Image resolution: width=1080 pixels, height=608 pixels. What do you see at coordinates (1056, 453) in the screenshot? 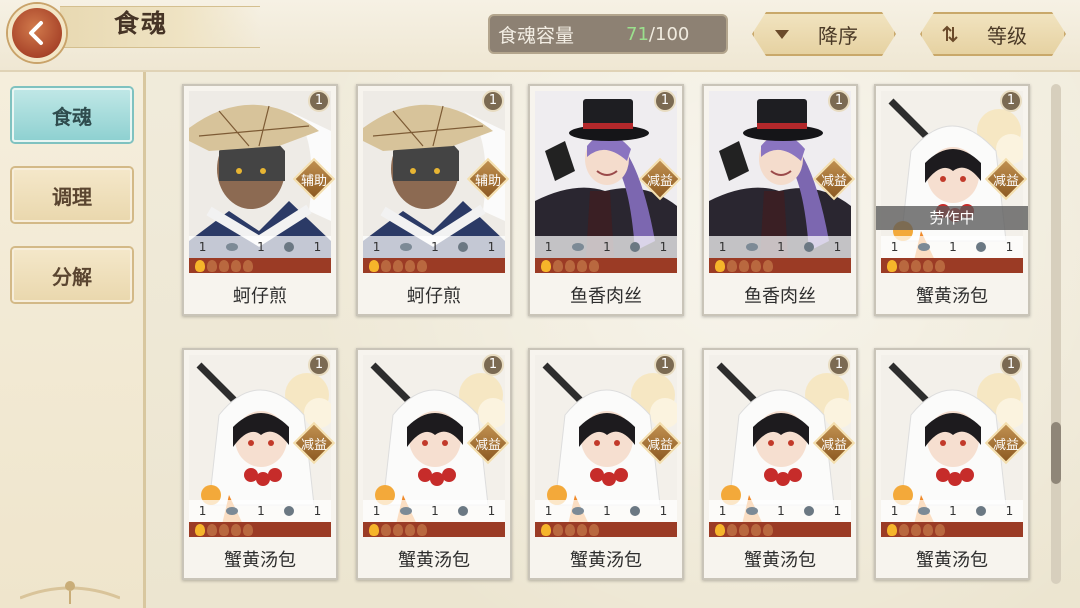
I see `scrollbar-thumb` at bounding box center [1056, 453].